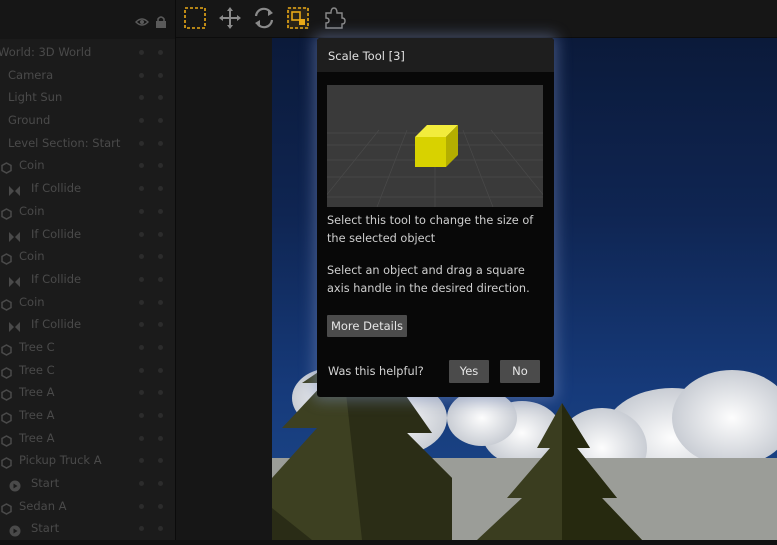 The height and width of the screenshot is (545, 777). I want to click on rotate-tool-icon, so click(264, 18).